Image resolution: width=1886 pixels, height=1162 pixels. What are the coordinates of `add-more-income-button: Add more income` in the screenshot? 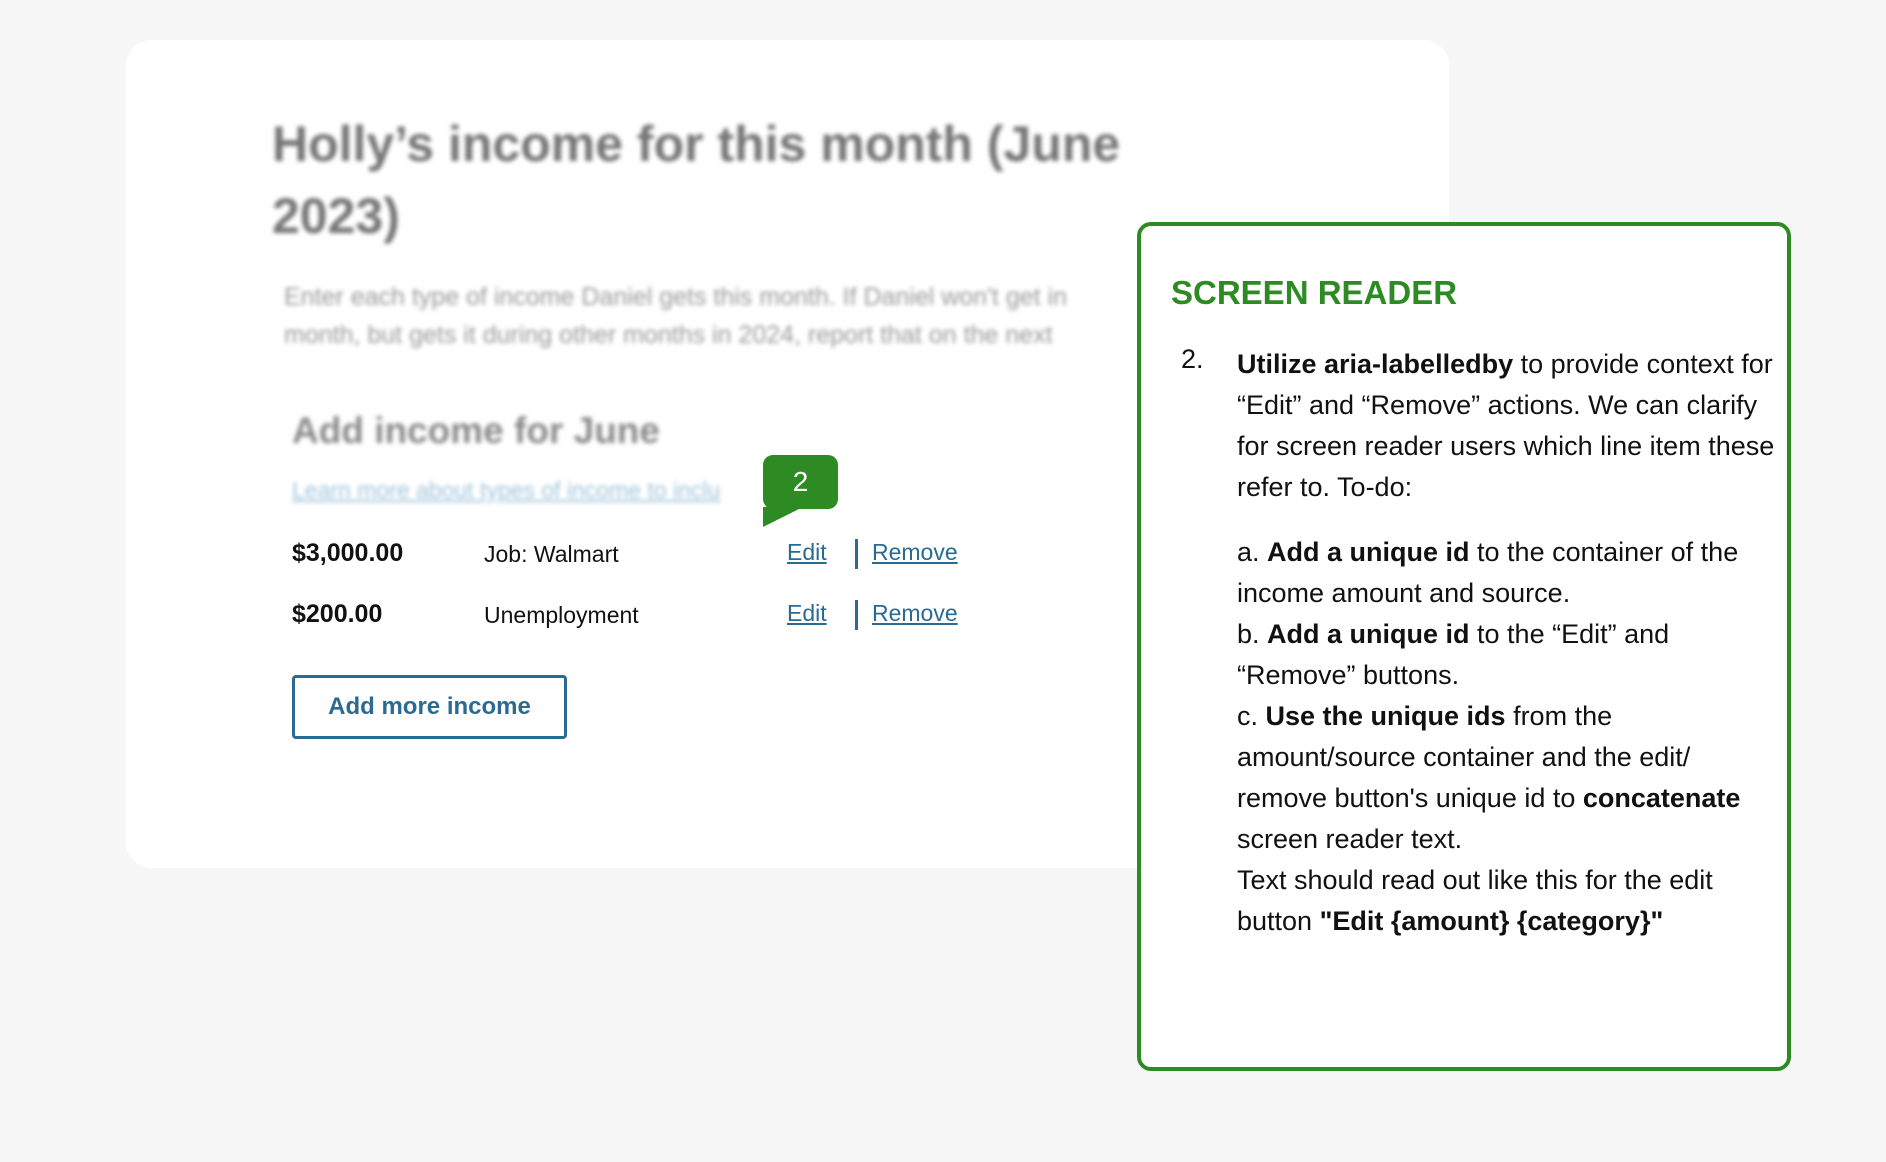 It's located at (429, 707).